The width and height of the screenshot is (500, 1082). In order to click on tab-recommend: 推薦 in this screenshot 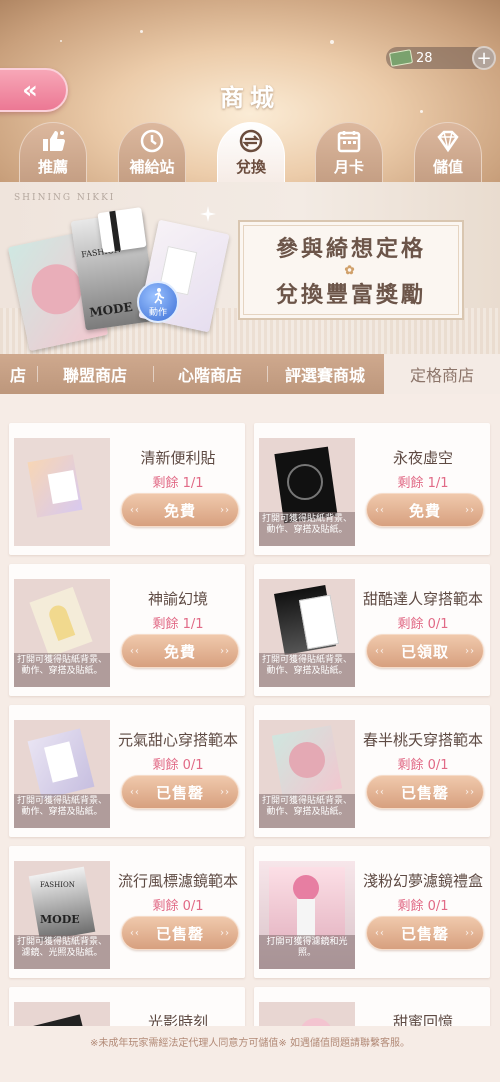, I will do `click(53, 152)`.